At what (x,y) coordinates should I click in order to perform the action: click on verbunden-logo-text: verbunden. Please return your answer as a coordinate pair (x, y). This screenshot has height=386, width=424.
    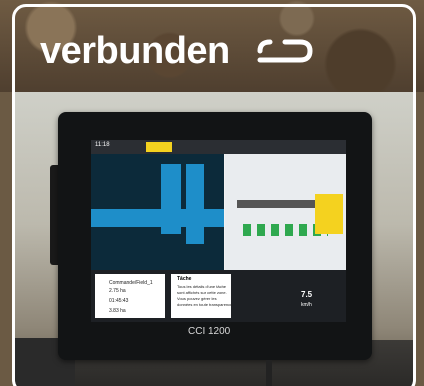
    Looking at the image, I should click on (135, 51).